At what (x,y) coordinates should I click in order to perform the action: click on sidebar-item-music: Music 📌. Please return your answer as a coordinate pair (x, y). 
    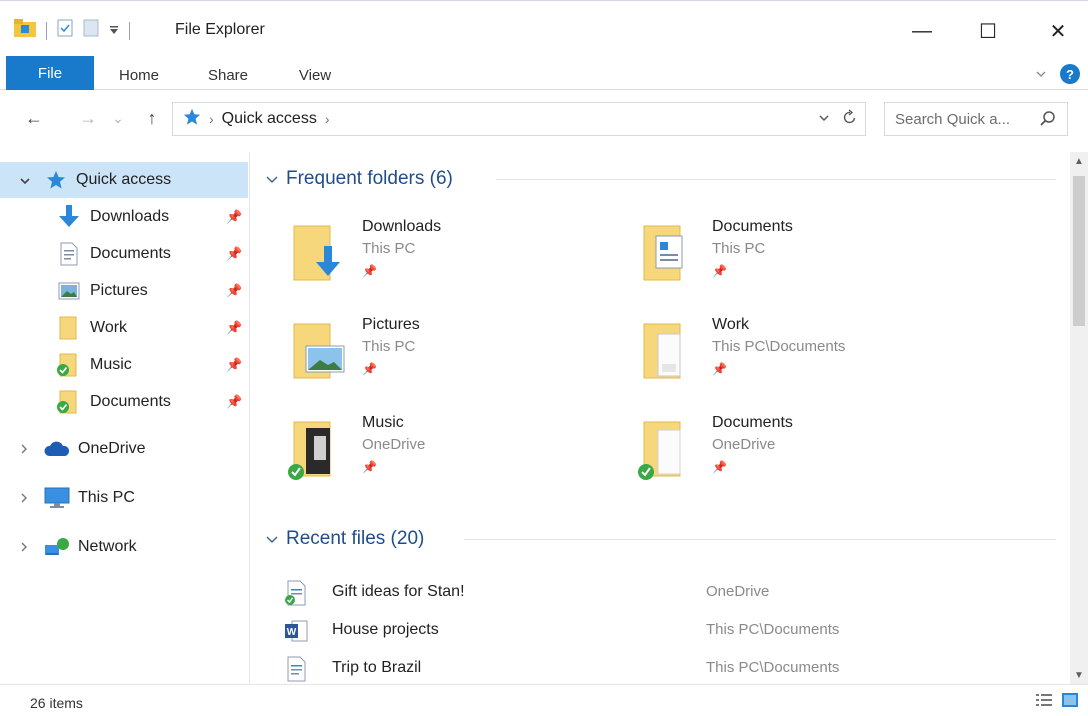
    Looking at the image, I should click on (124, 365).